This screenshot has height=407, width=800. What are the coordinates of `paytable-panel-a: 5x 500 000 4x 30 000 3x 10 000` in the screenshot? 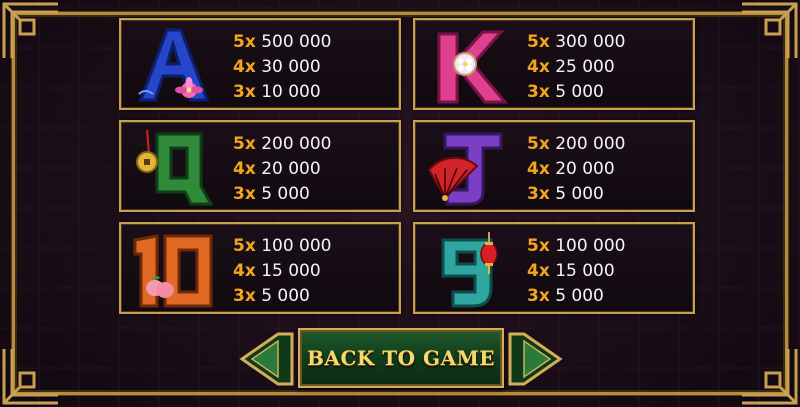 It's located at (260, 64).